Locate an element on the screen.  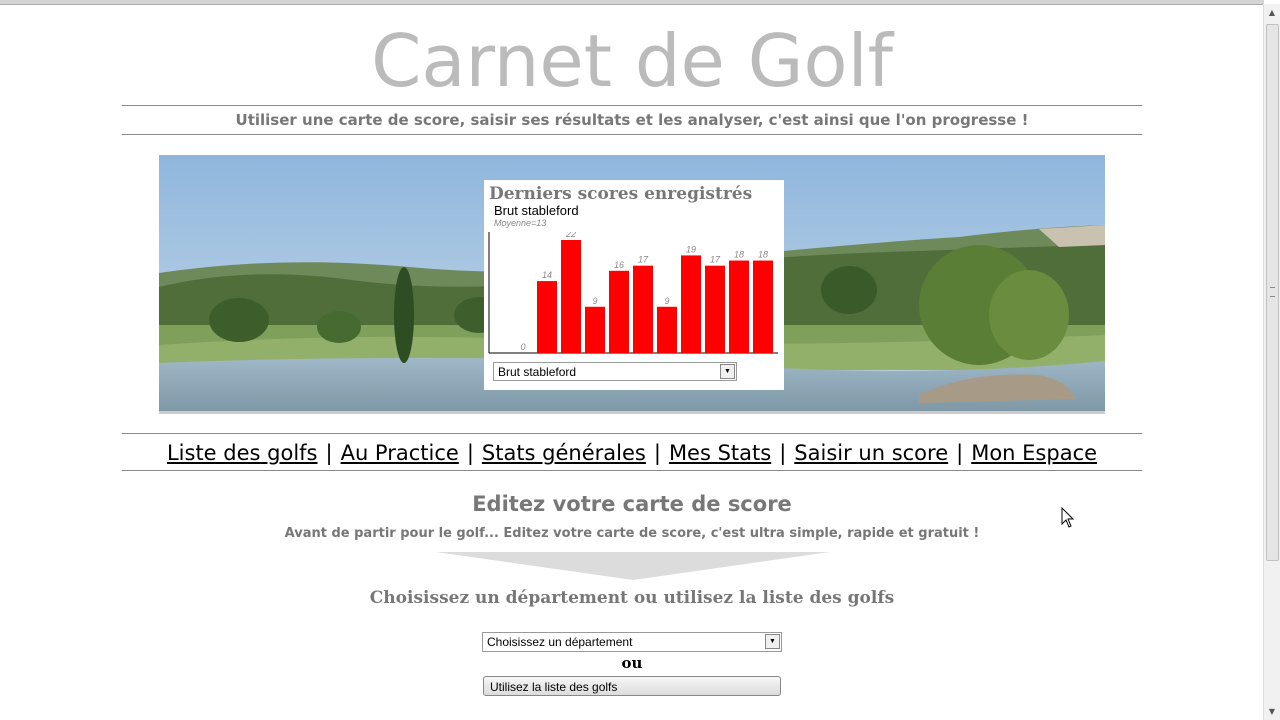
department-select: Choisissez un département ▼ is located at coordinates (632, 642).